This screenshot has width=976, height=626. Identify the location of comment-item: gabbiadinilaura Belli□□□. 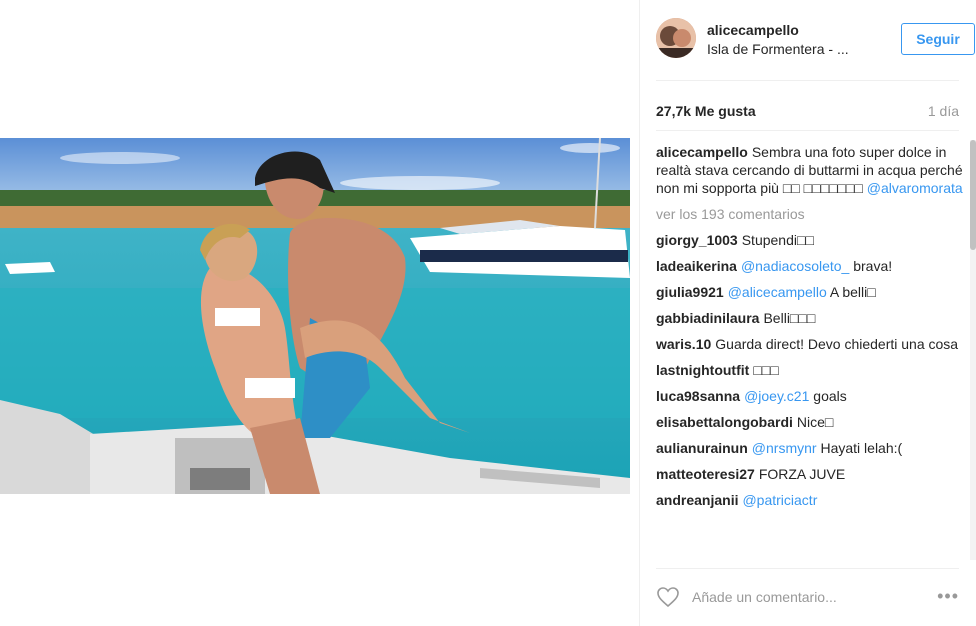
(811, 318).